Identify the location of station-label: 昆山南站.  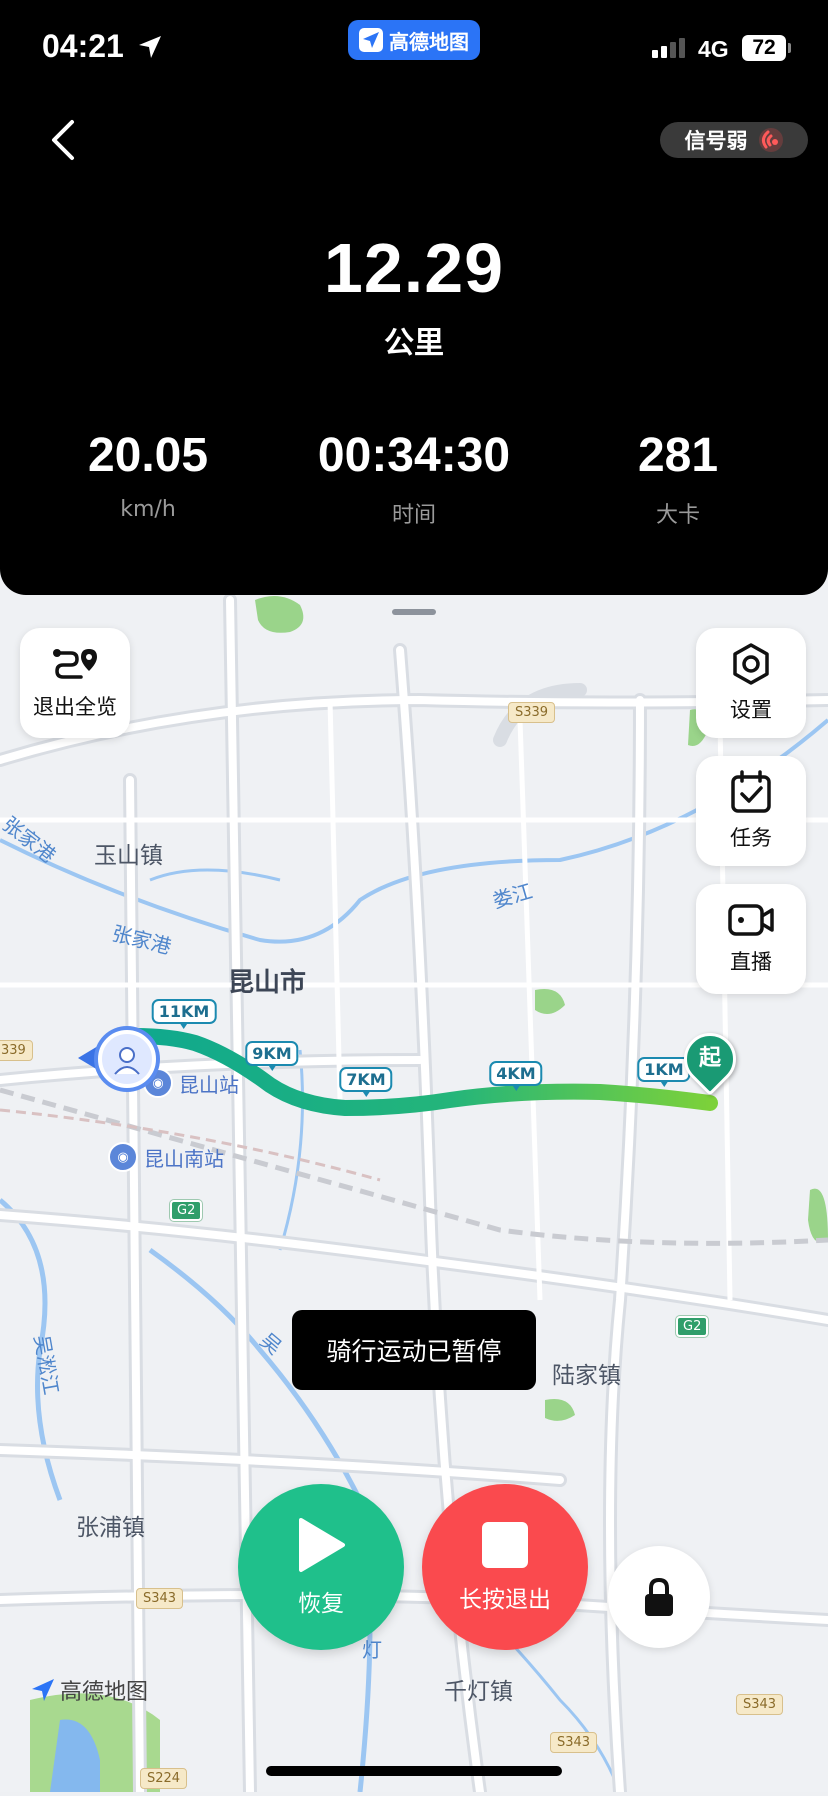
(184, 1158).